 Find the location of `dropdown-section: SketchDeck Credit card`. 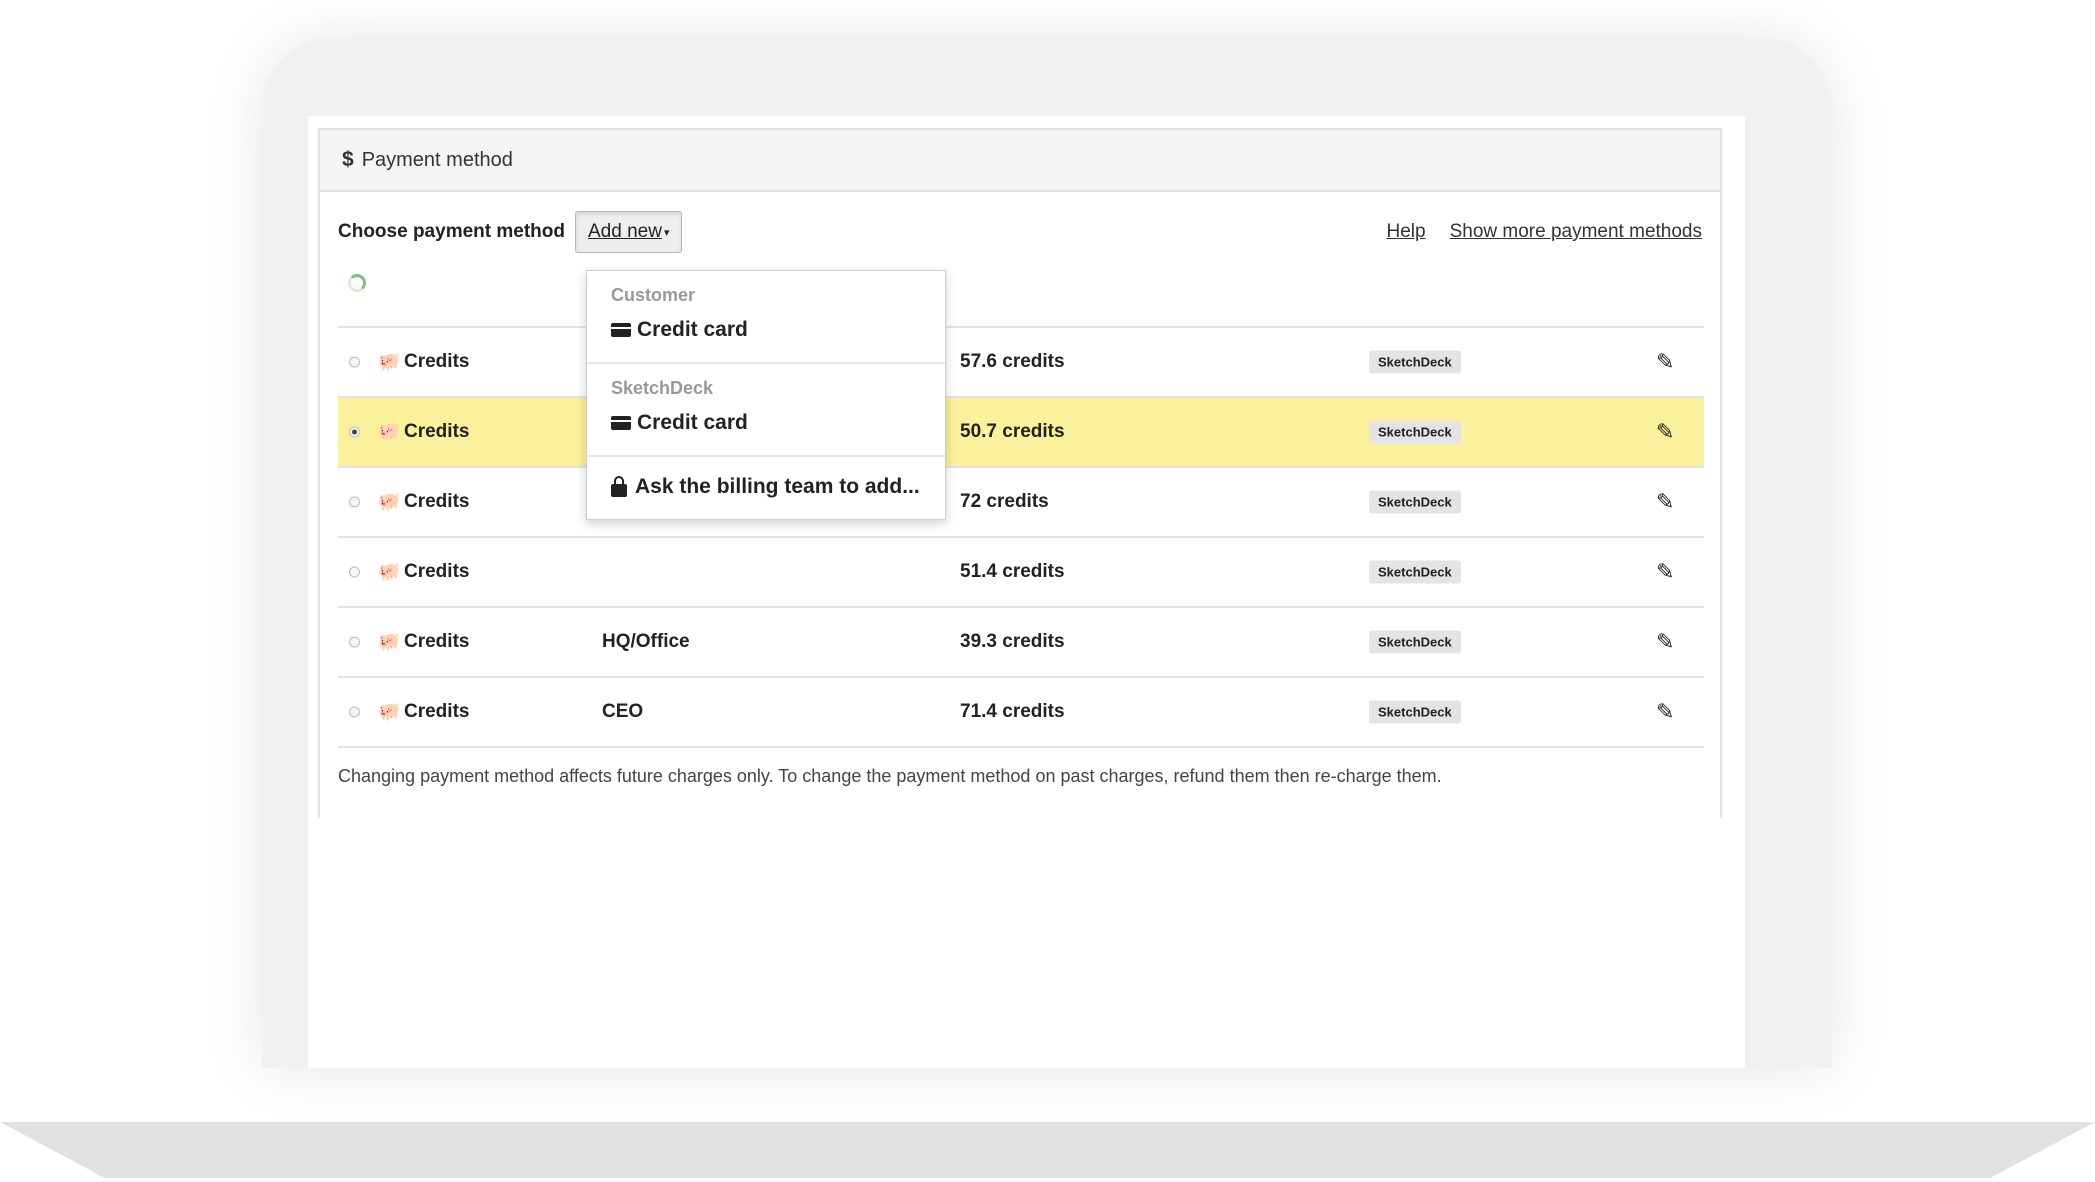

dropdown-section: SketchDeck Credit card is located at coordinates (766, 410).